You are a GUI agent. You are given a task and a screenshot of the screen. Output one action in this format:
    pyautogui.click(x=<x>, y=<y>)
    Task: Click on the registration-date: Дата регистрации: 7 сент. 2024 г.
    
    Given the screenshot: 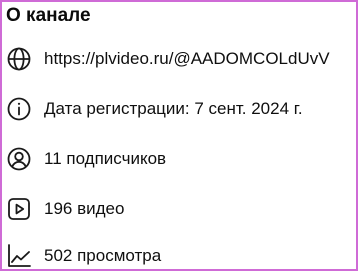 What is the action you would take?
    pyautogui.click(x=173, y=108)
    